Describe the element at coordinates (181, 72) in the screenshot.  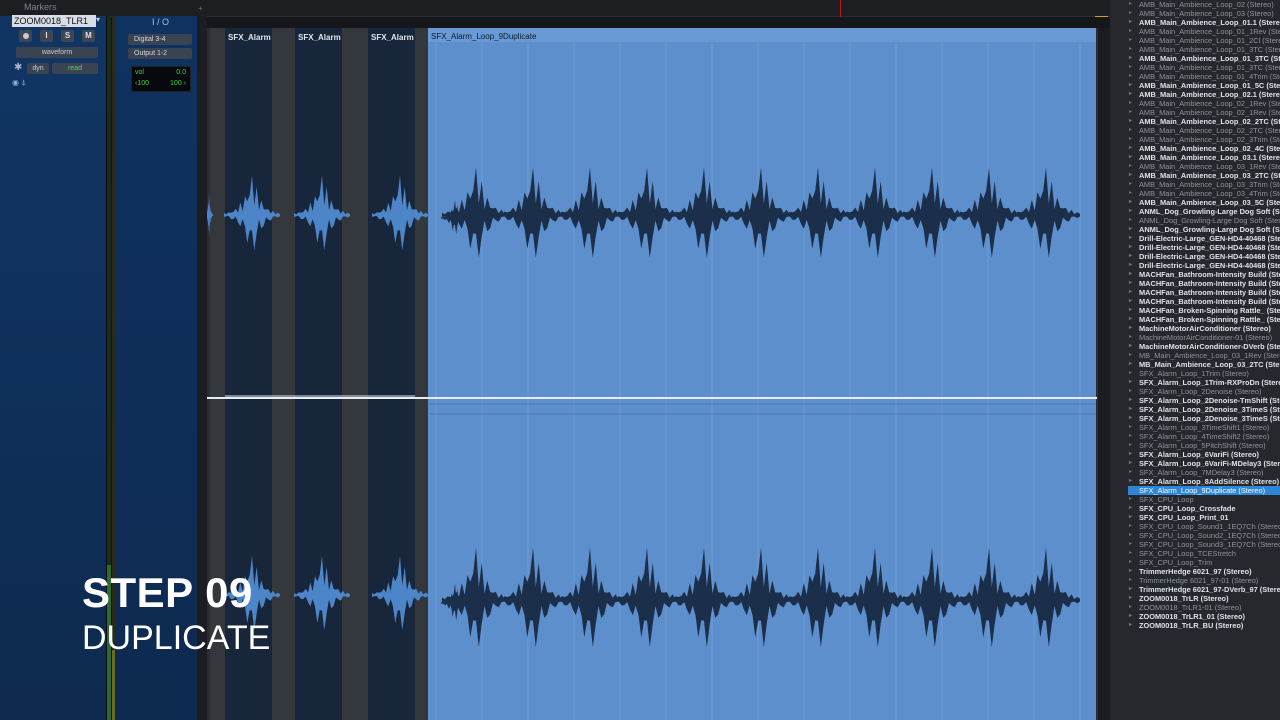
I see `volume-value: 0.0` at that location.